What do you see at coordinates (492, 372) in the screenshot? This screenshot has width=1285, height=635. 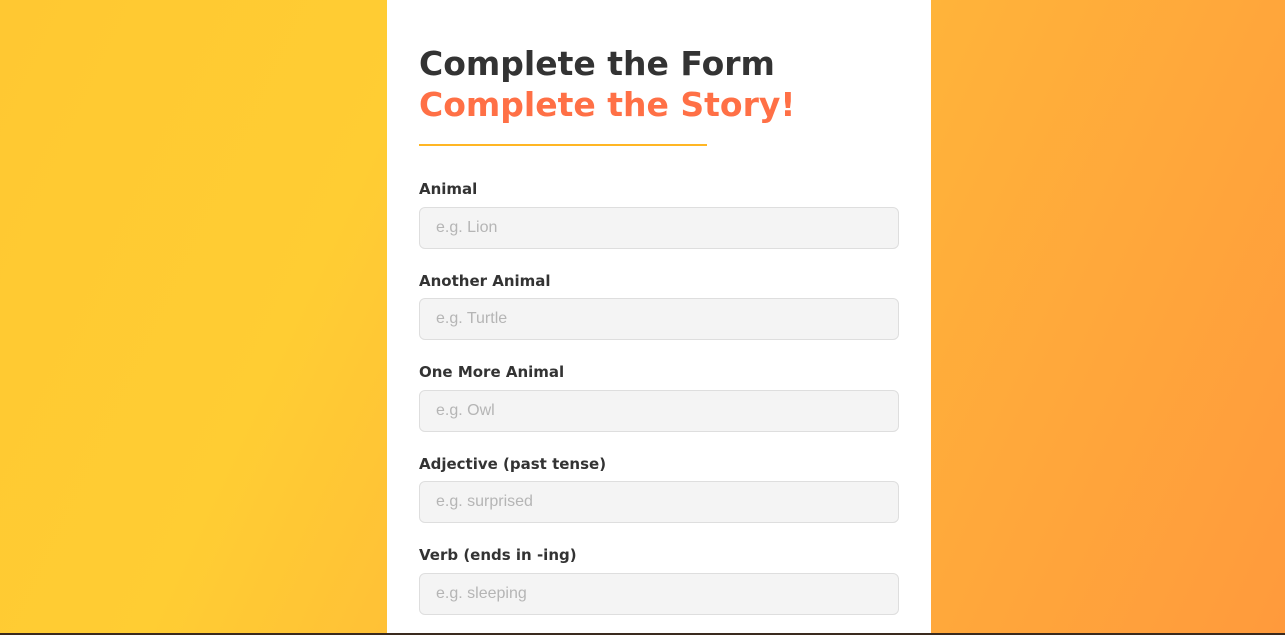 I see `one-more-animal-label: One More Animal` at bounding box center [492, 372].